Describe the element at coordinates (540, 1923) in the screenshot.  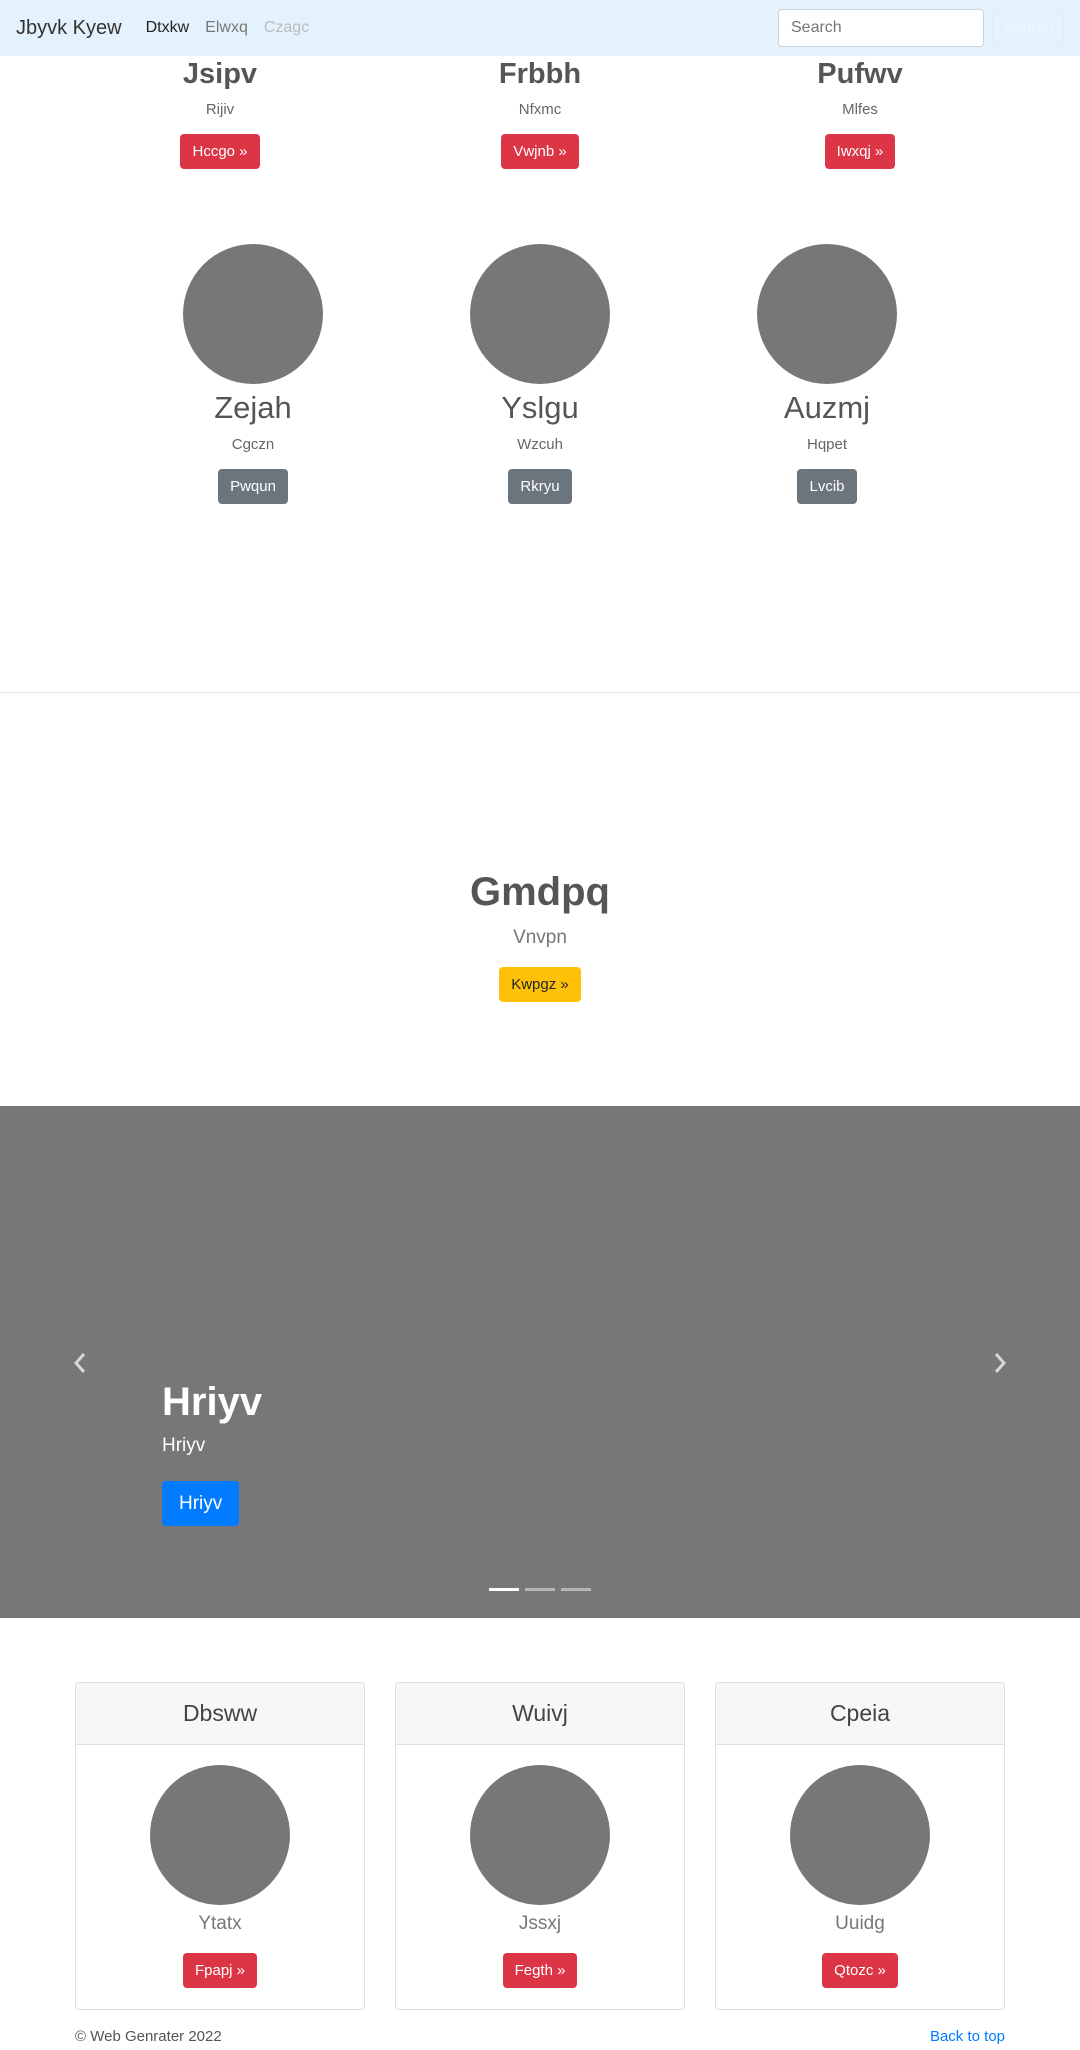
I see `card-name: Jssxj` at that location.